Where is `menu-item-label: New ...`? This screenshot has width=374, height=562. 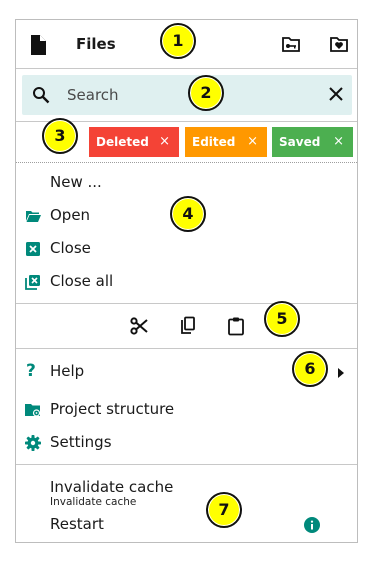 menu-item-label: New ... is located at coordinates (76, 182).